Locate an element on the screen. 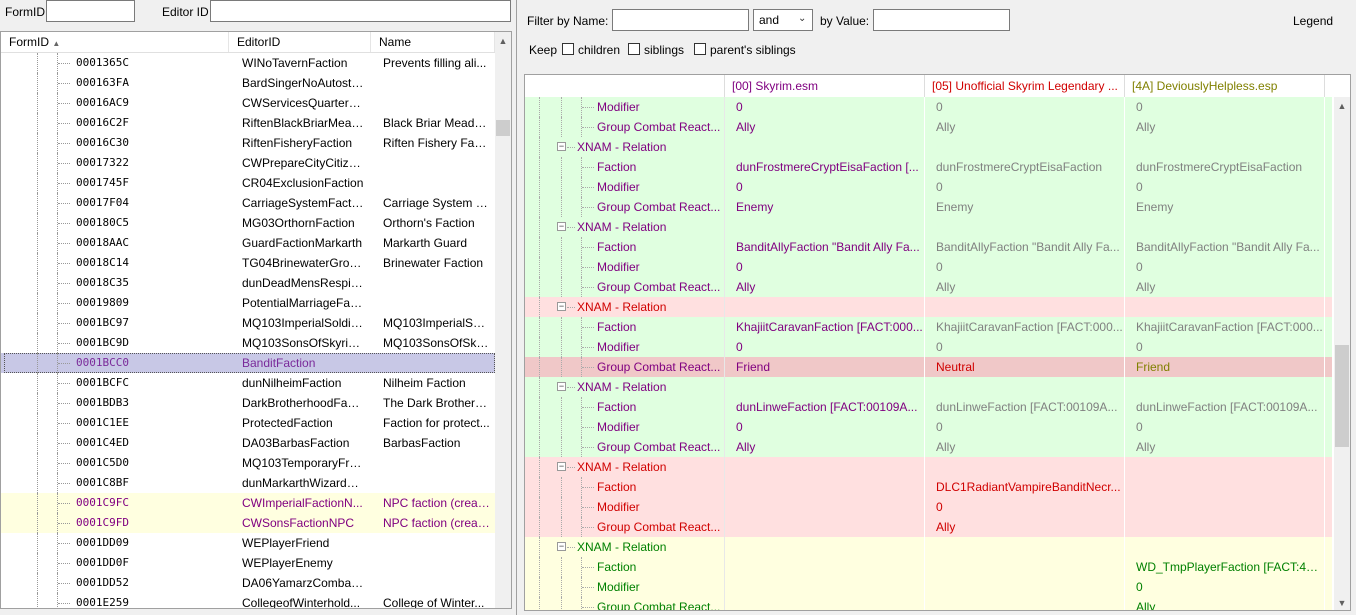 Image resolution: width=1356 pixels, height=615 pixels. filter-name-input is located at coordinates (680, 20).